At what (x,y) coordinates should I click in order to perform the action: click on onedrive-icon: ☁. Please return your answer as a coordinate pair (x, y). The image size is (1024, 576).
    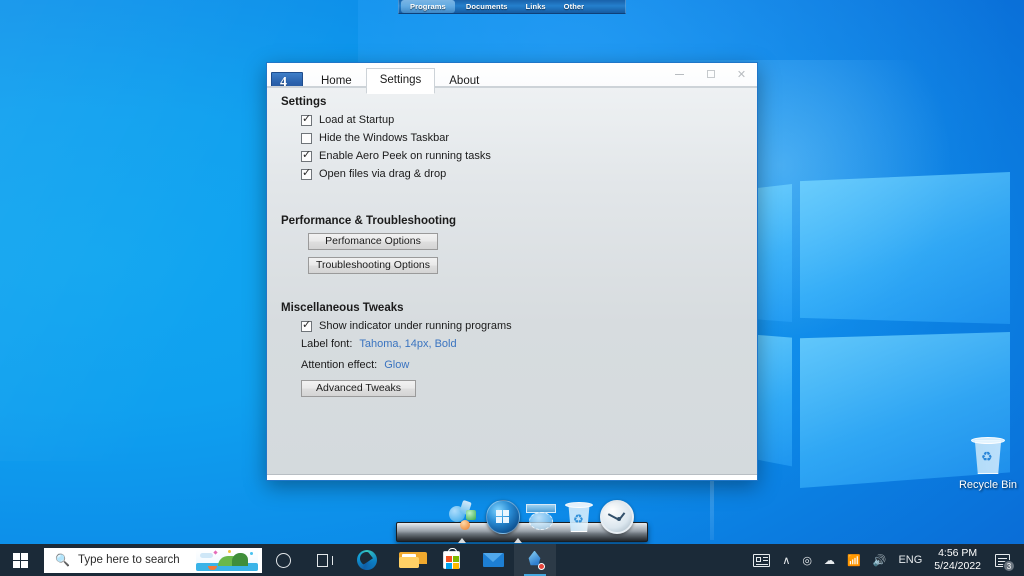
    Looking at the image, I should click on (829, 560).